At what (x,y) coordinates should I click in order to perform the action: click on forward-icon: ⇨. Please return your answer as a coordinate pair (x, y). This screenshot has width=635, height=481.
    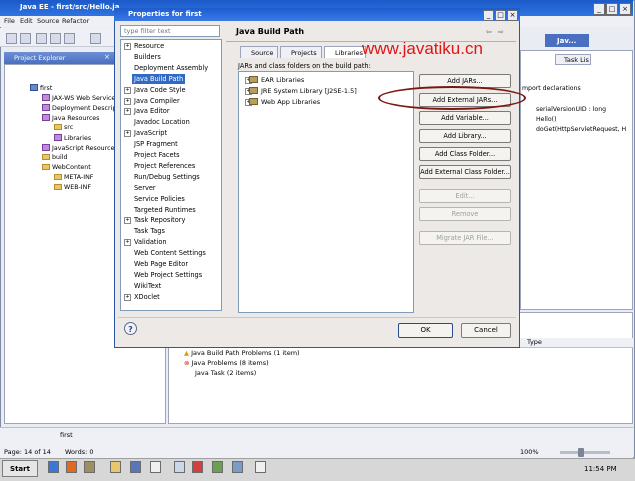
    Looking at the image, I should click on (501, 32).